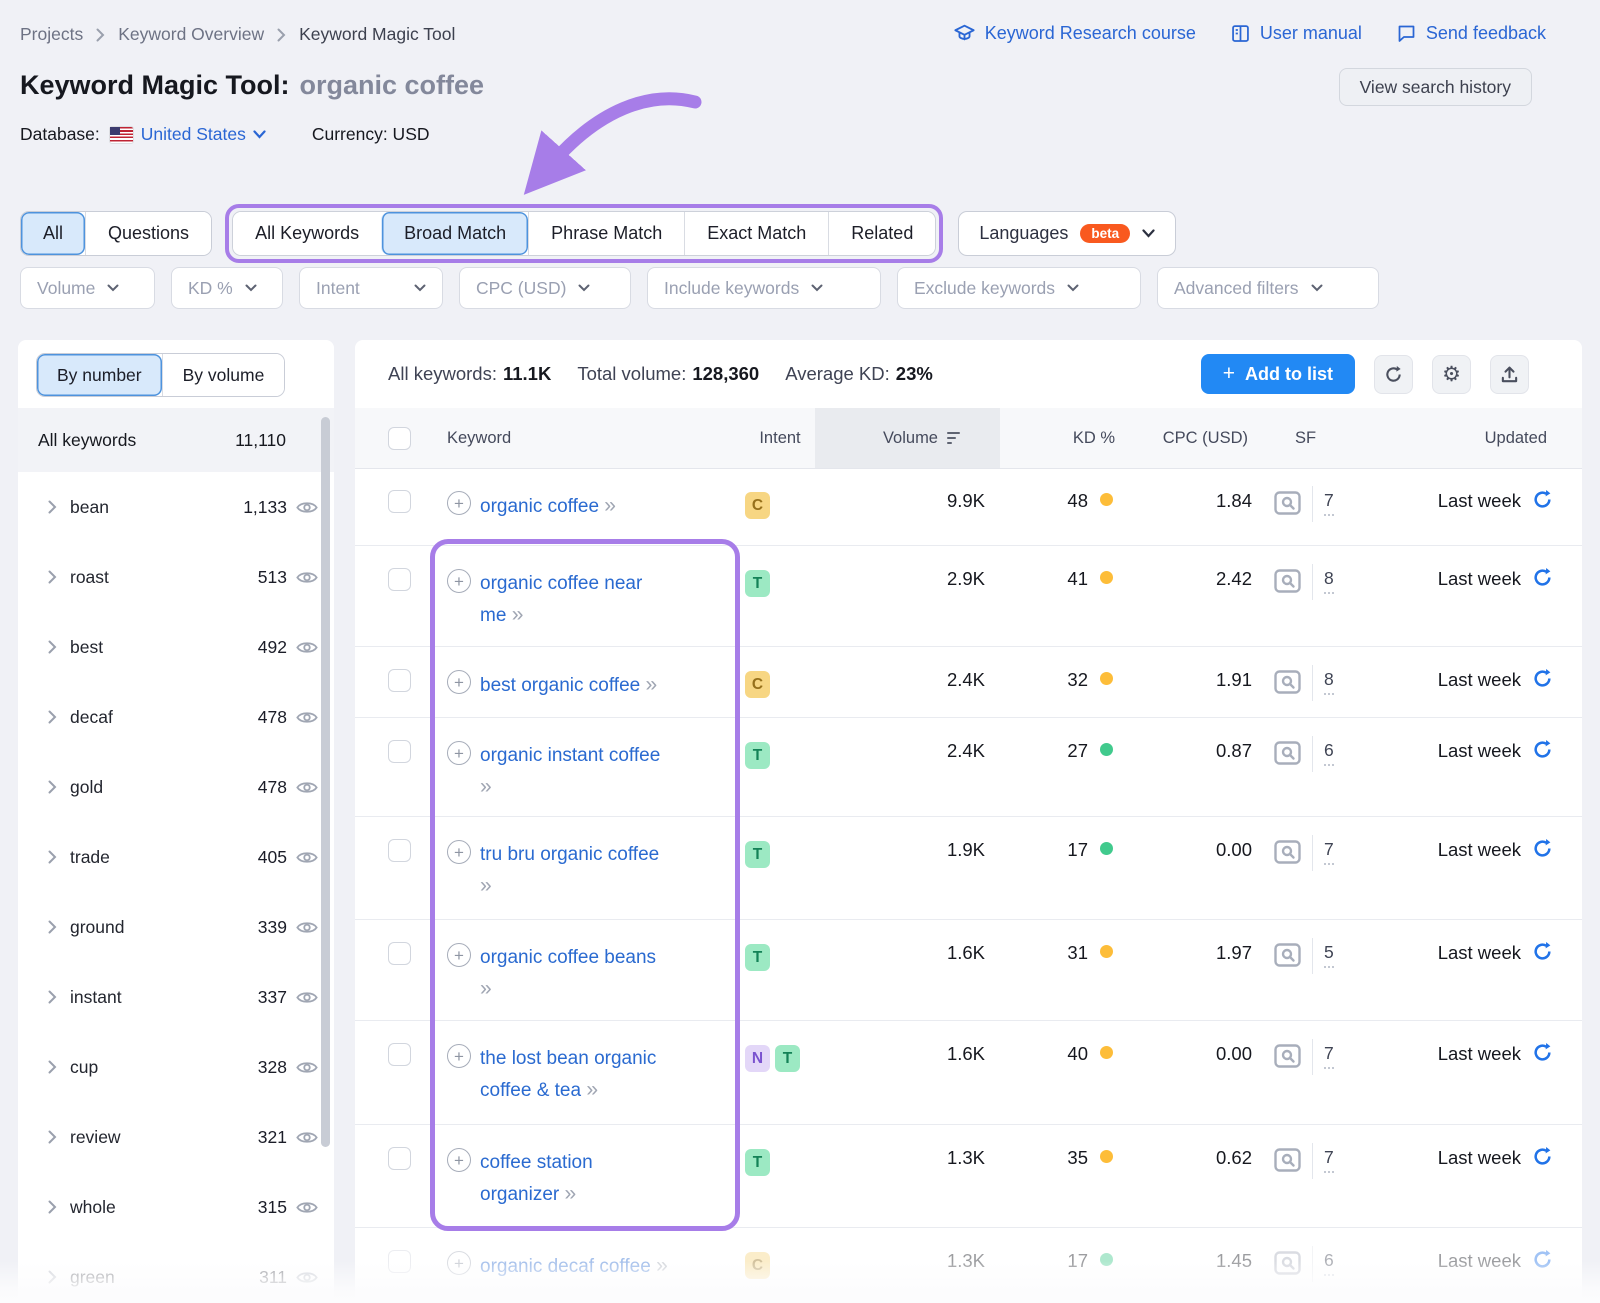  What do you see at coordinates (176, 577) in the screenshot?
I see `sidebar-item-roast: roast 513` at bounding box center [176, 577].